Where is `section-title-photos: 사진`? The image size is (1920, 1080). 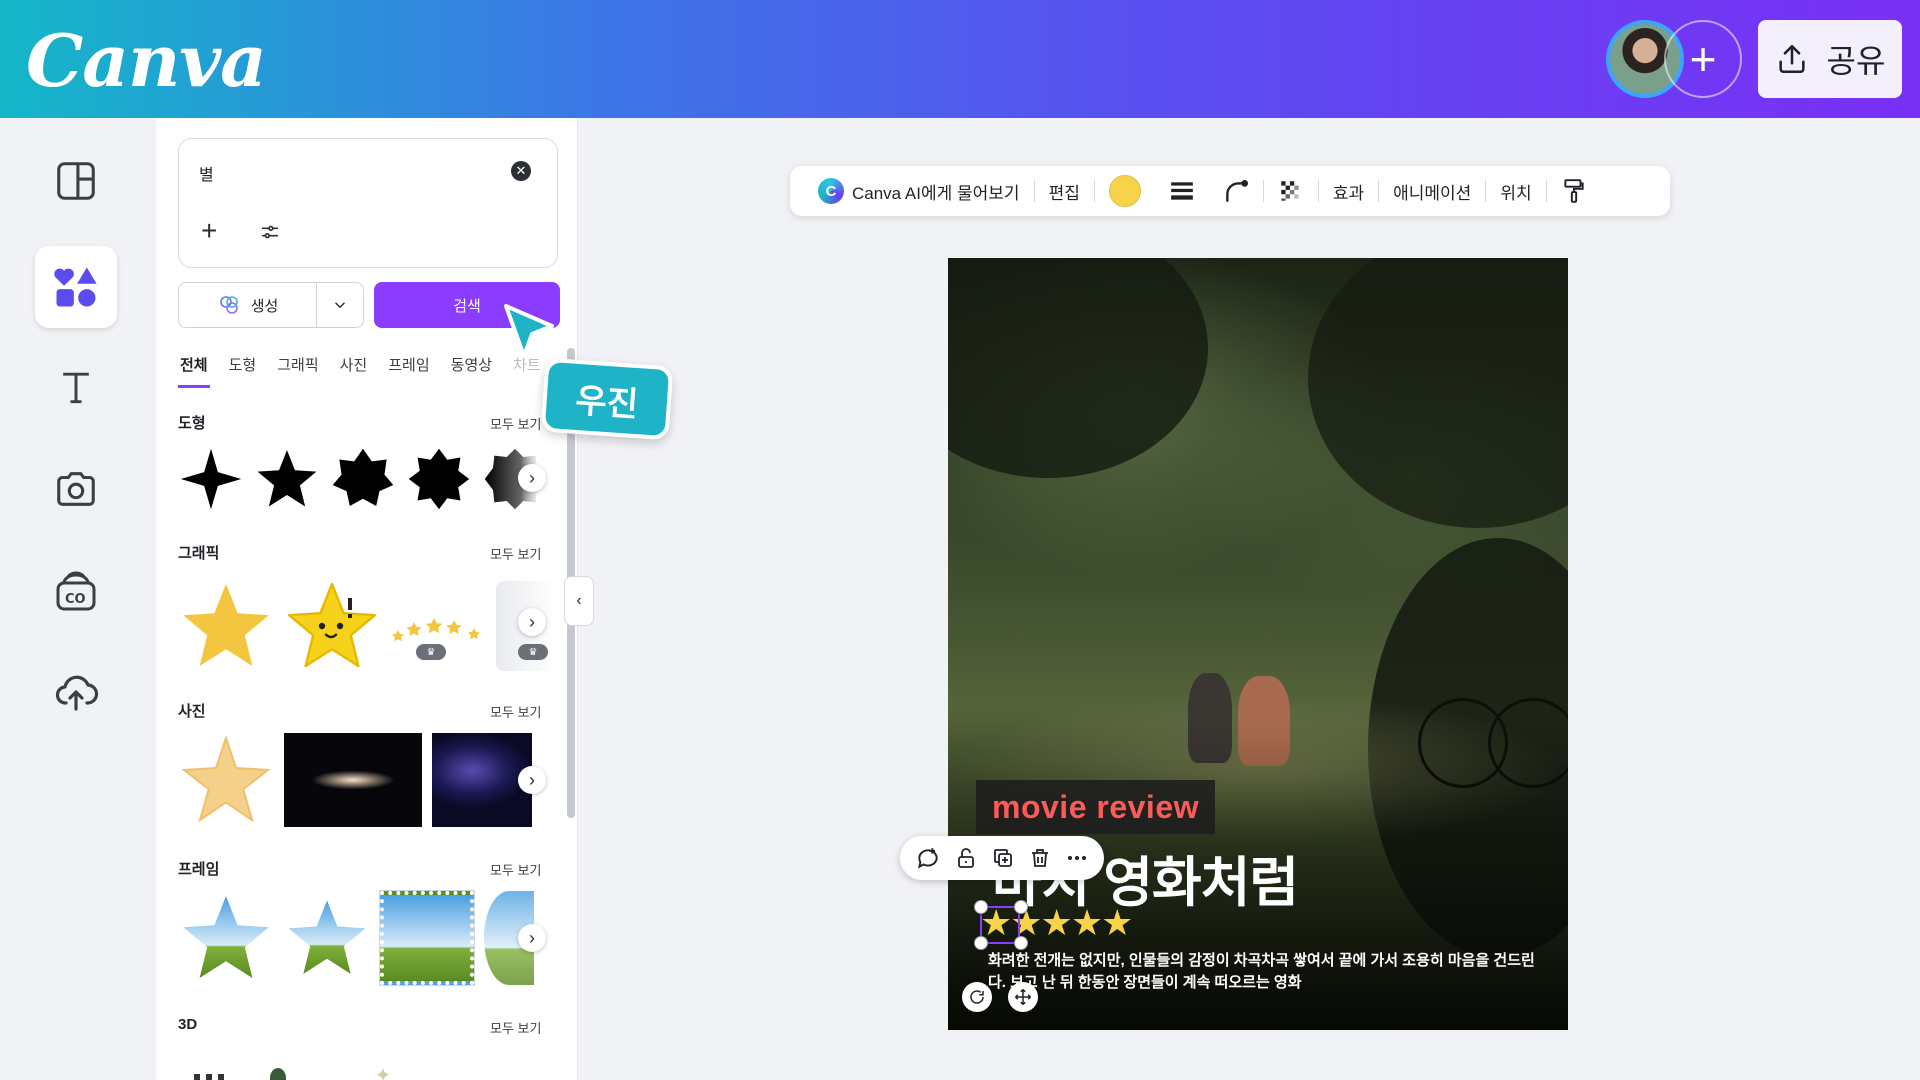 section-title-photos: 사진 is located at coordinates (192, 711).